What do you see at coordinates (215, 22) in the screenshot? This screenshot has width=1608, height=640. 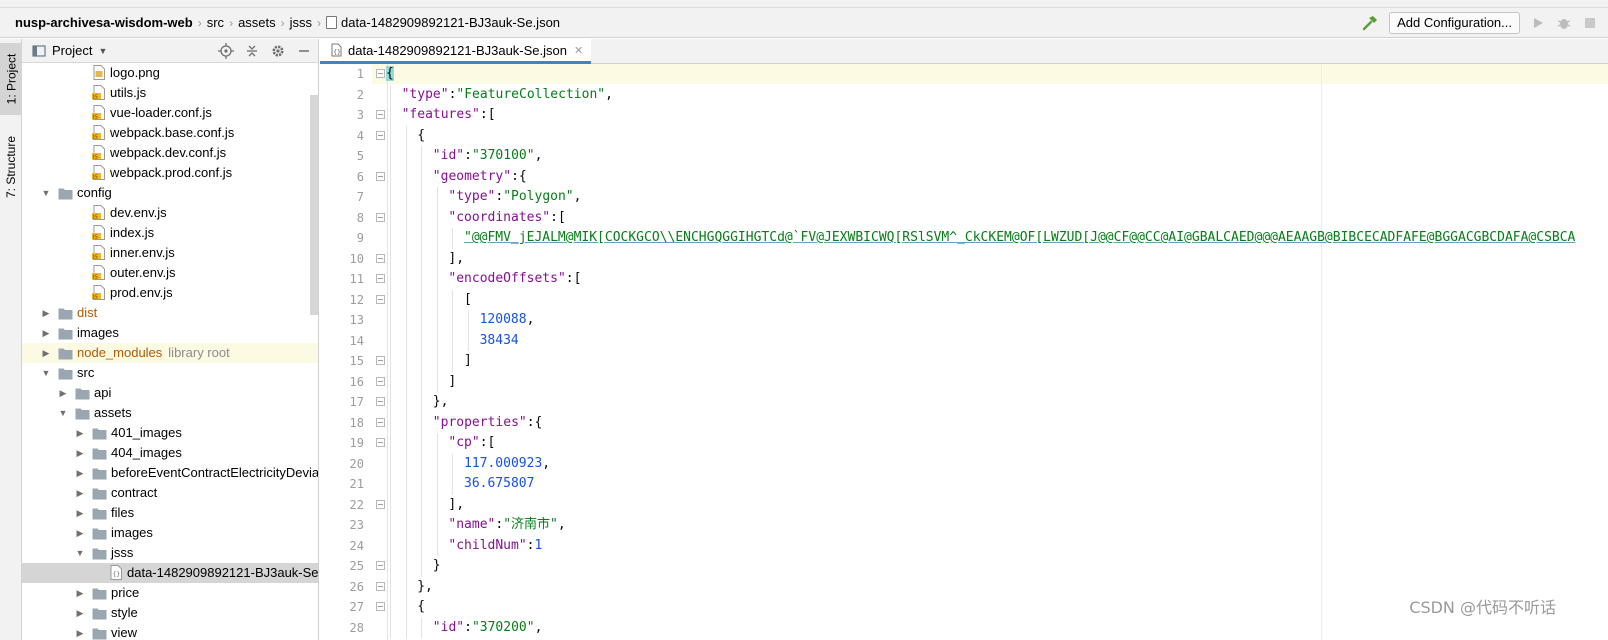 I see `breadcrumb-item: src` at bounding box center [215, 22].